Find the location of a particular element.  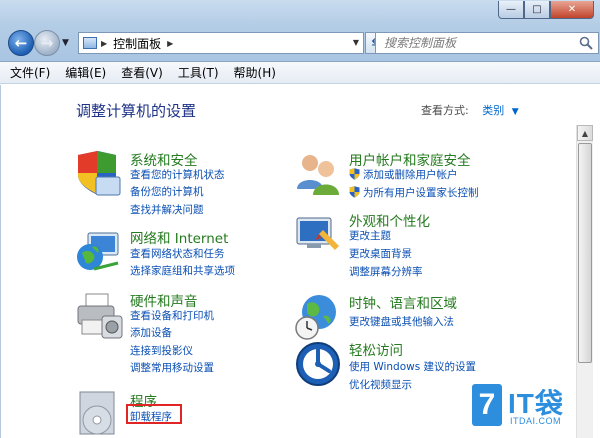

clock-globe-icon is located at coordinates (318, 317).